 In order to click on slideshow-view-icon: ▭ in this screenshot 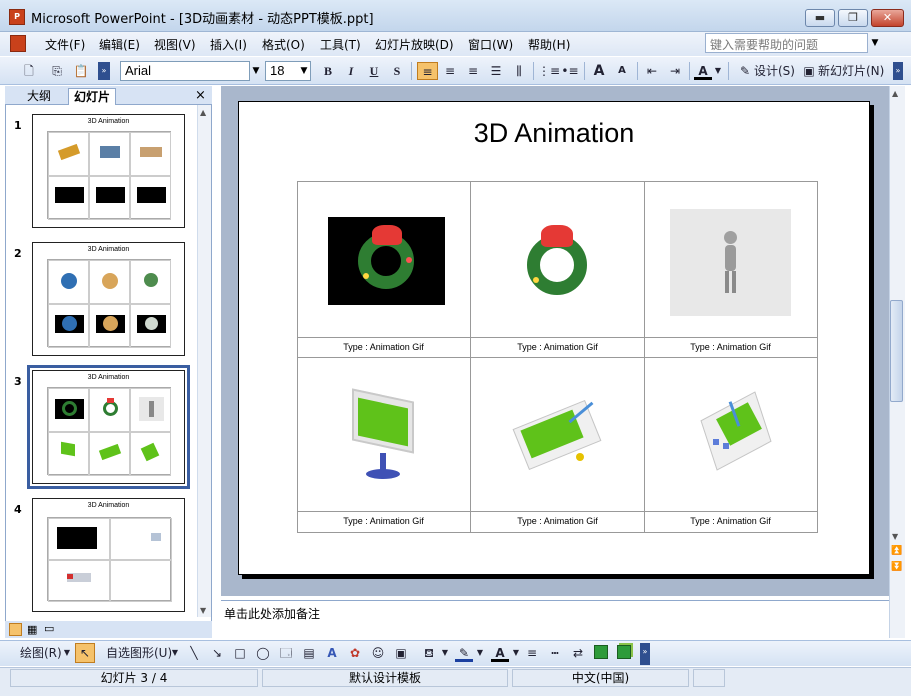, I will do `click(49, 628)`.